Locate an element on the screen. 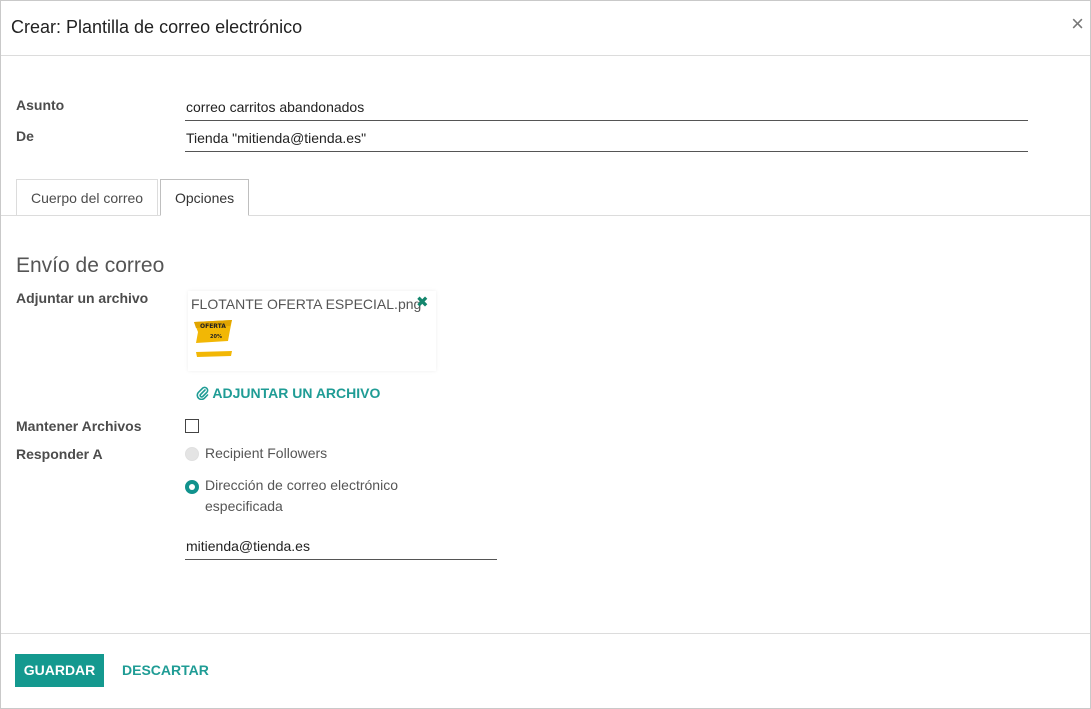 The height and width of the screenshot is (709, 1091). subject-field: correo carritos abandonados is located at coordinates (606, 110).